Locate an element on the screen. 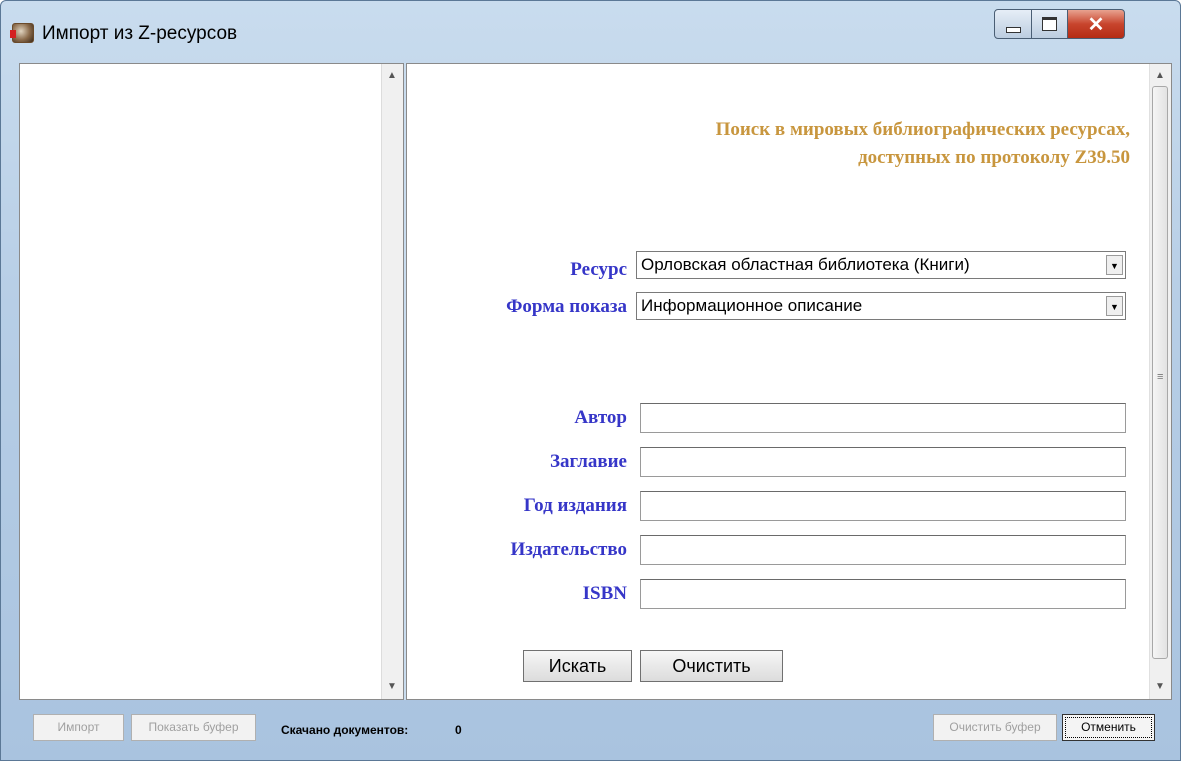 The width and height of the screenshot is (1181, 761). display-form-select: Информационное описание ▼ is located at coordinates (881, 306).